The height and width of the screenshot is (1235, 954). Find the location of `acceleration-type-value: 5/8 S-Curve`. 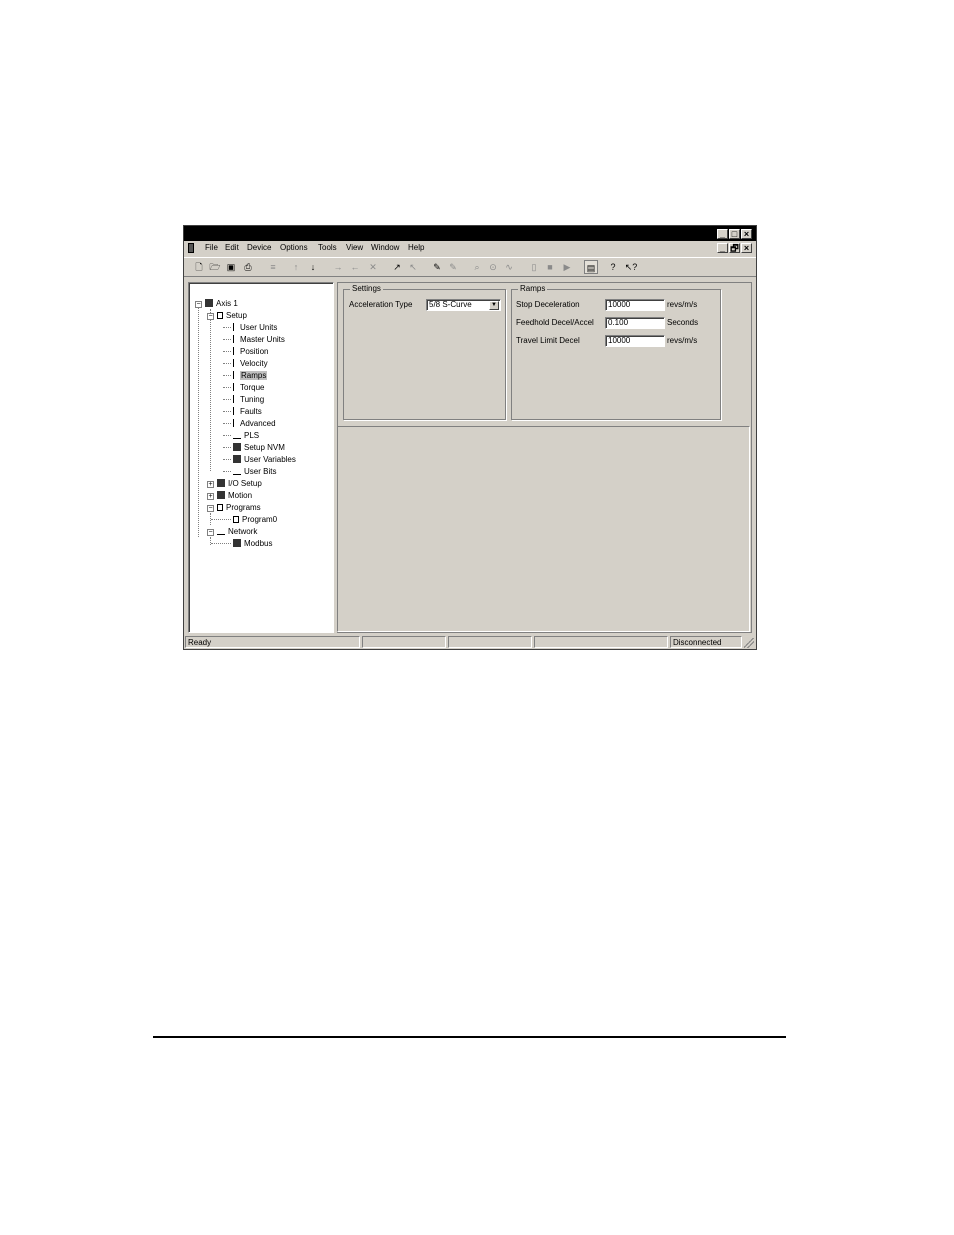

acceleration-type-value: 5/8 S-Curve is located at coordinates (450, 304).